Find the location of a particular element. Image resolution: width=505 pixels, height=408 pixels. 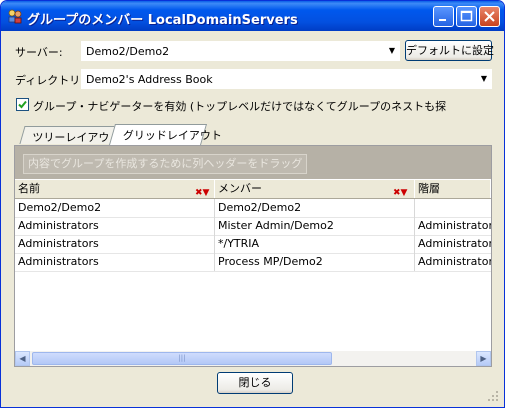

cell-name: Demo2/Demo2 is located at coordinates (115, 208).